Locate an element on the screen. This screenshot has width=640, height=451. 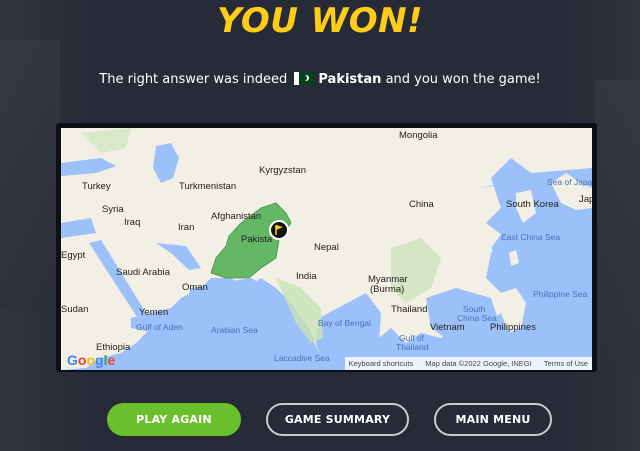
map-label-vietnam: Vietnam is located at coordinates (447, 327).